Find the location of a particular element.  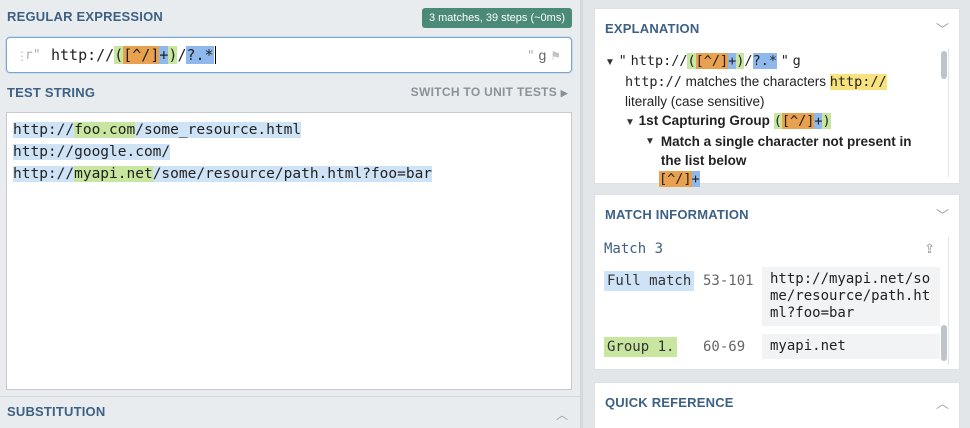

regex-flags: " g ⚑ is located at coordinates (544, 55).